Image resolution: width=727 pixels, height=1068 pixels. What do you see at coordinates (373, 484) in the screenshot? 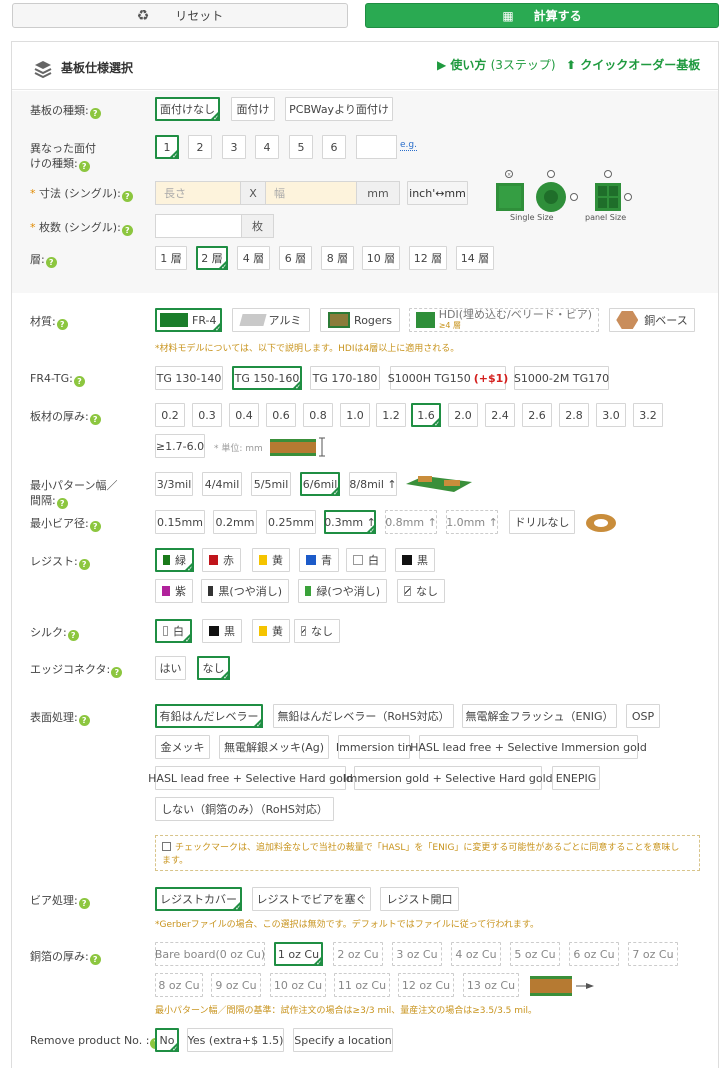
I see `trace-8-8: 8/8mil ↑` at bounding box center [373, 484].